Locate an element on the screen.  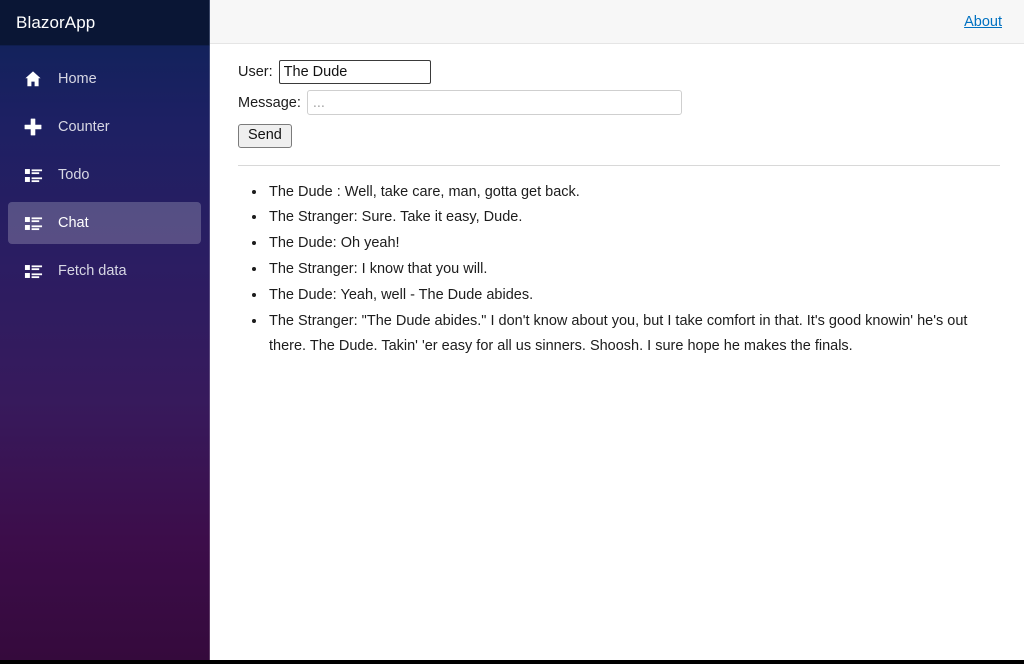
sidebar-item-chat: Chat is located at coordinates (104, 223).